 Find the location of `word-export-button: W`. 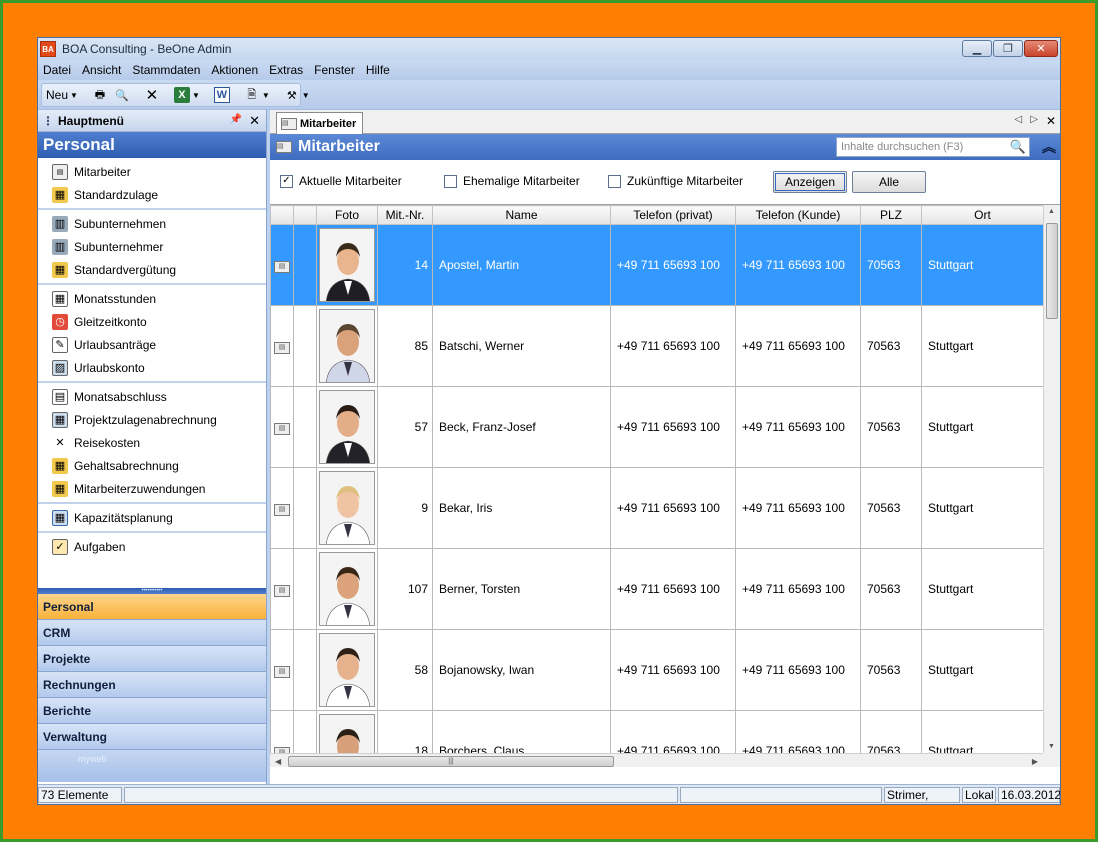

word-export-button: W is located at coordinates (221, 95).